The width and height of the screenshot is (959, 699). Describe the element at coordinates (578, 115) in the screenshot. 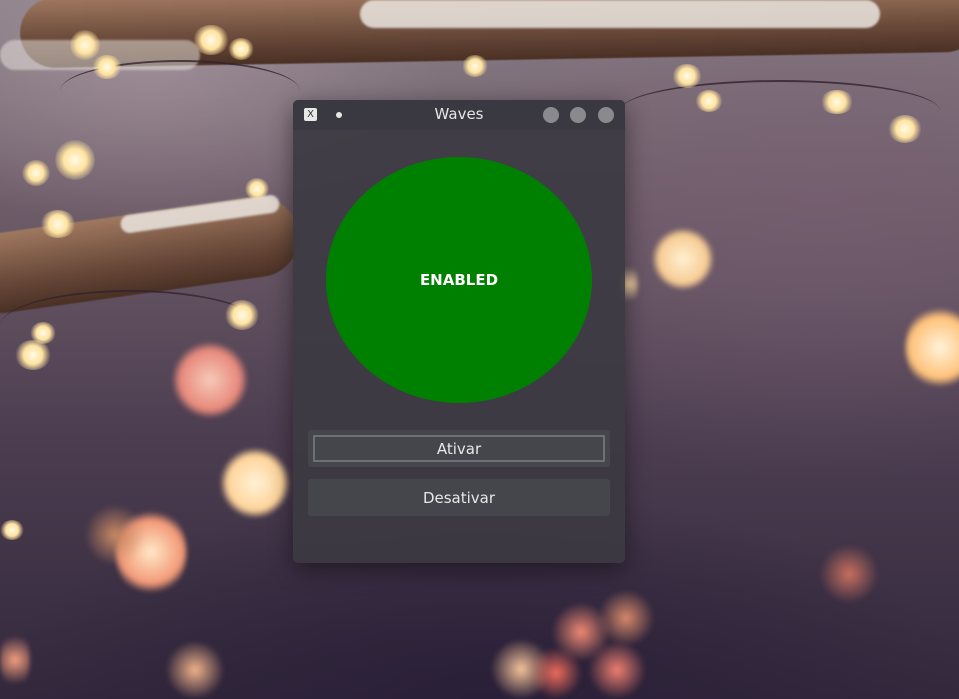

I see `maximize-icon` at that location.